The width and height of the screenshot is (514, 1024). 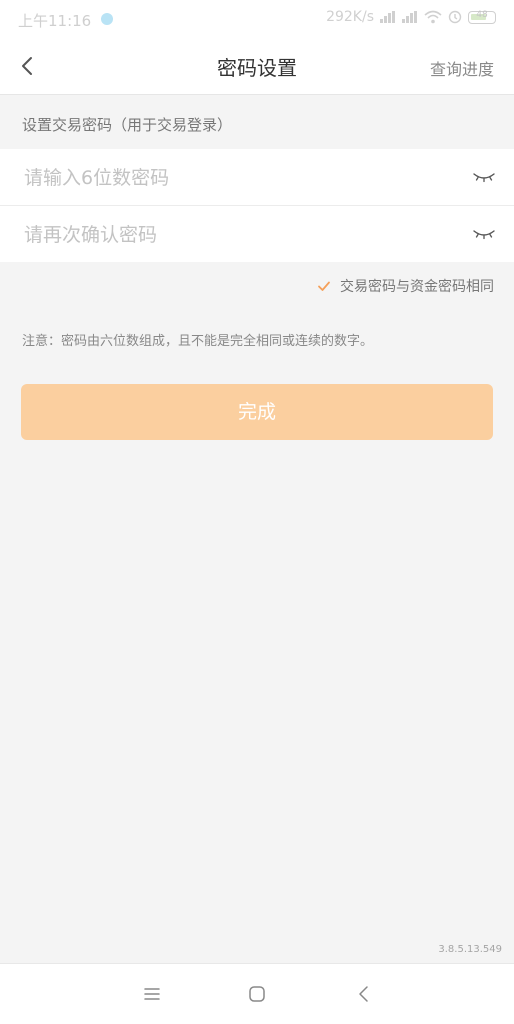 I want to click on same-password-checkbox: 交易密码与资金密码相同, so click(x=405, y=286).